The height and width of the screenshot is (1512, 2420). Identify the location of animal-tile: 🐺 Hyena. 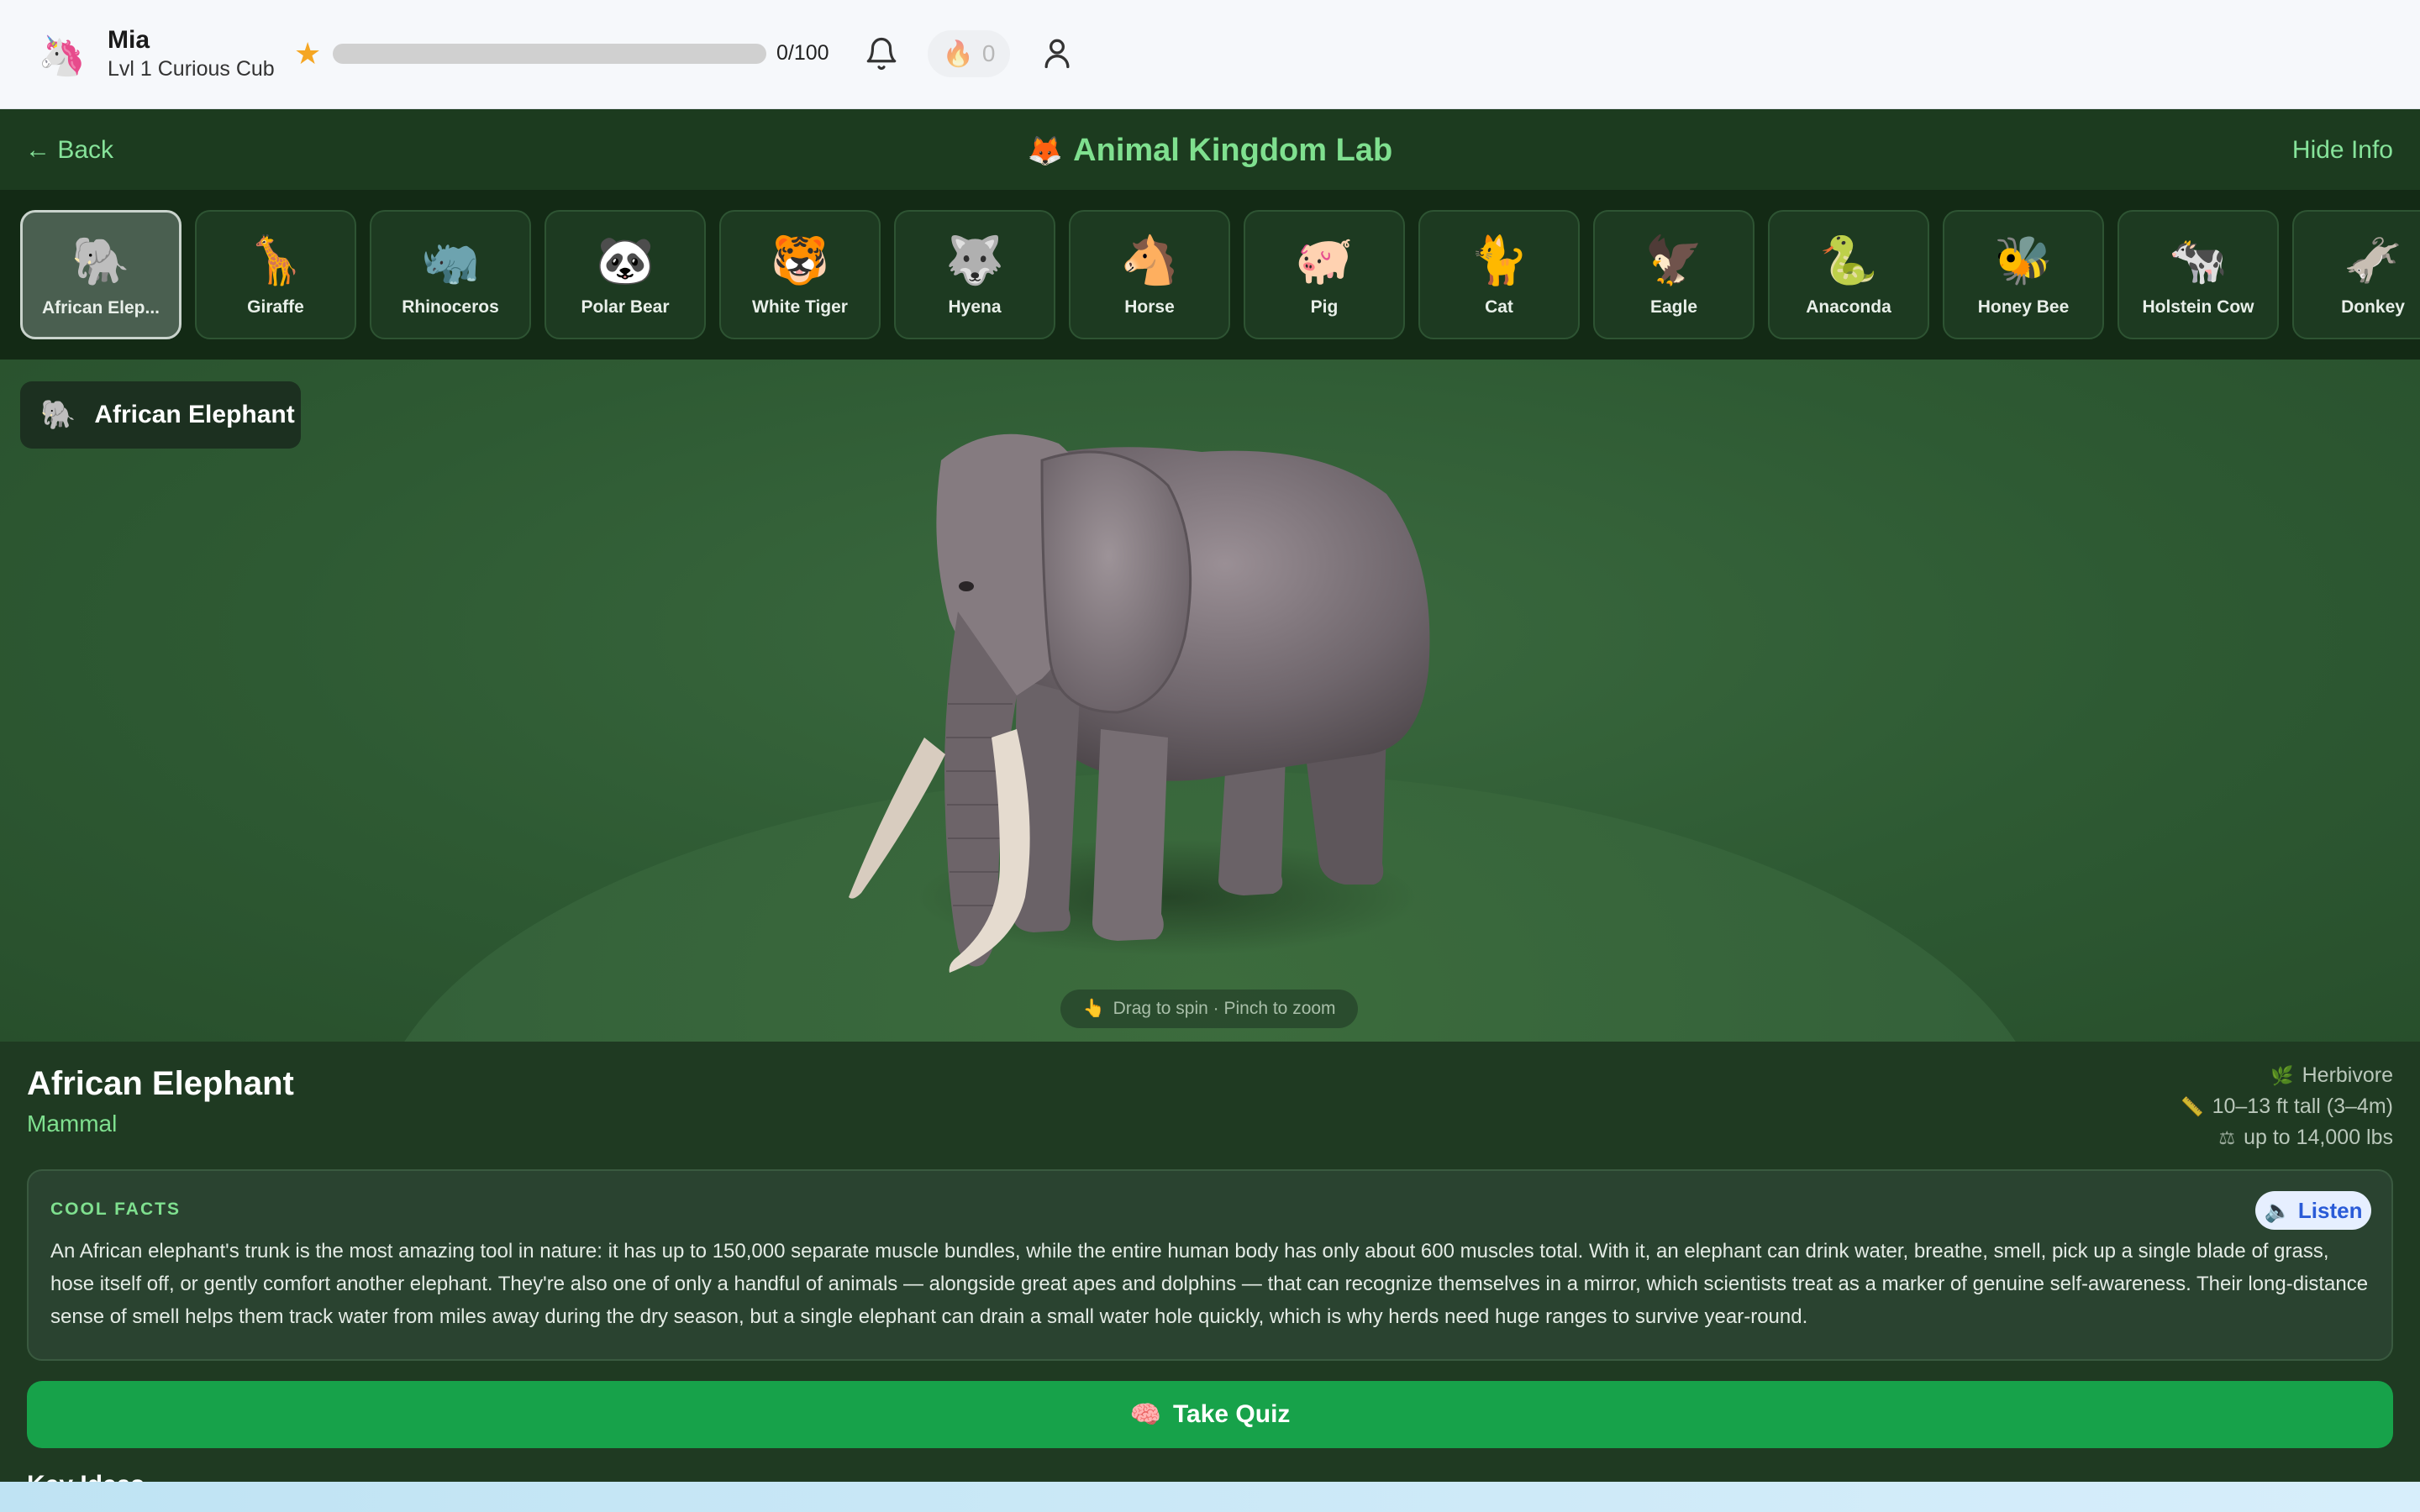
(974, 274).